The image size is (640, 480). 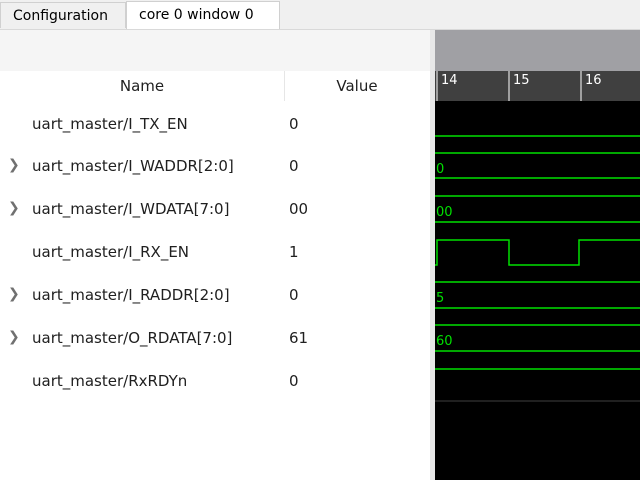 I want to click on tab-configuration: Configuration, so click(x=63, y=15).